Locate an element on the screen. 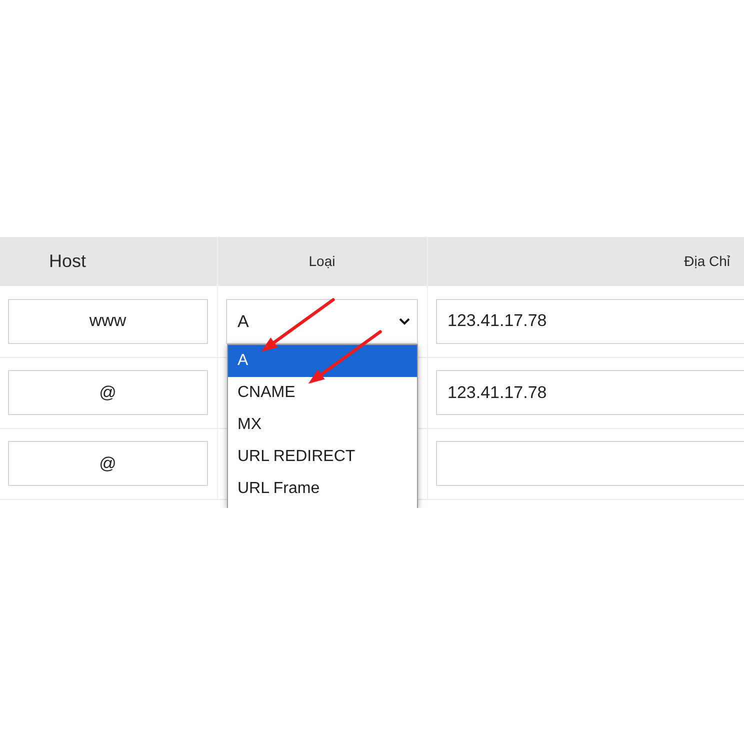 Image resolution: width=744 pixels, height=744 pixels. address-field is located at coordinates (590, 463).